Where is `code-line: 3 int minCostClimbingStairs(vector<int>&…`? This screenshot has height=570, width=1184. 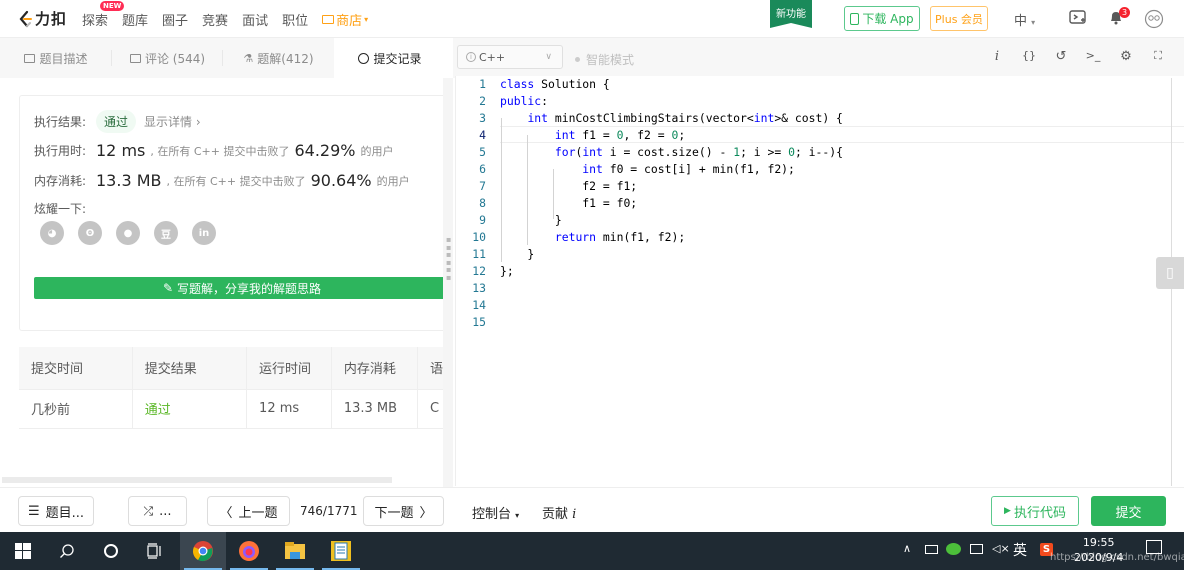
code-line: 3 int minCostClimbingStairs(vector<int>&… is located at coordinates (820, 118).